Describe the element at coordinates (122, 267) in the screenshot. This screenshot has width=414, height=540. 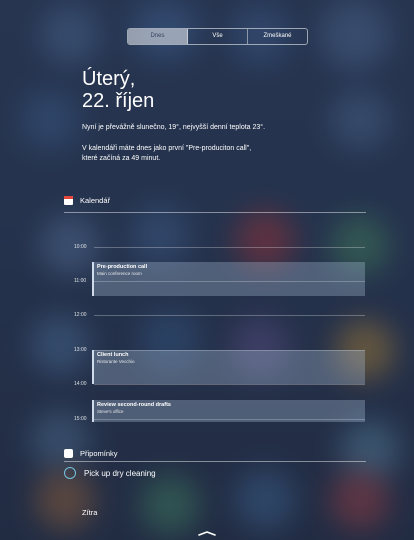
I see `event-title: Pre-production call` at that location.